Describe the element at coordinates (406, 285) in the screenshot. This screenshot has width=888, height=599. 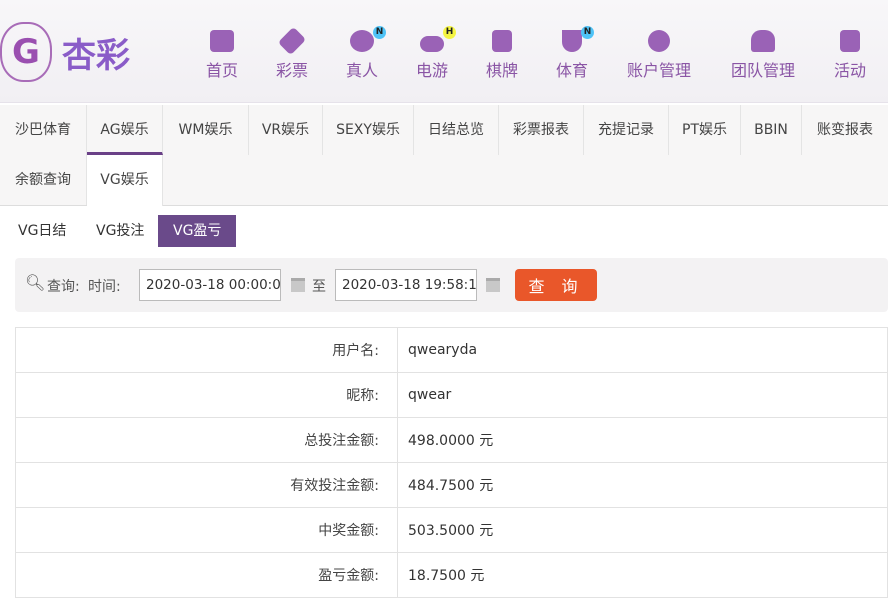
I see `end-time-input` at that location.